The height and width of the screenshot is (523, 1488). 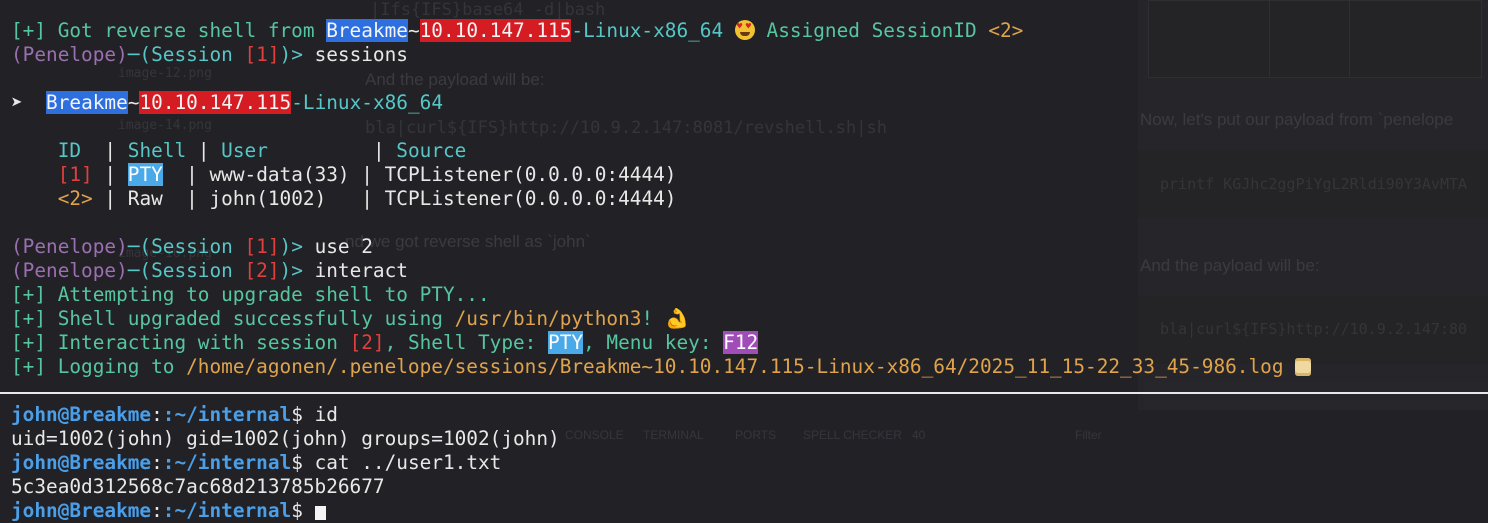 What do you see at coordinates (594, 435) in the screenshot?
I see `bg-tab-console: CONSOLE` at bounding box center [594, 435].